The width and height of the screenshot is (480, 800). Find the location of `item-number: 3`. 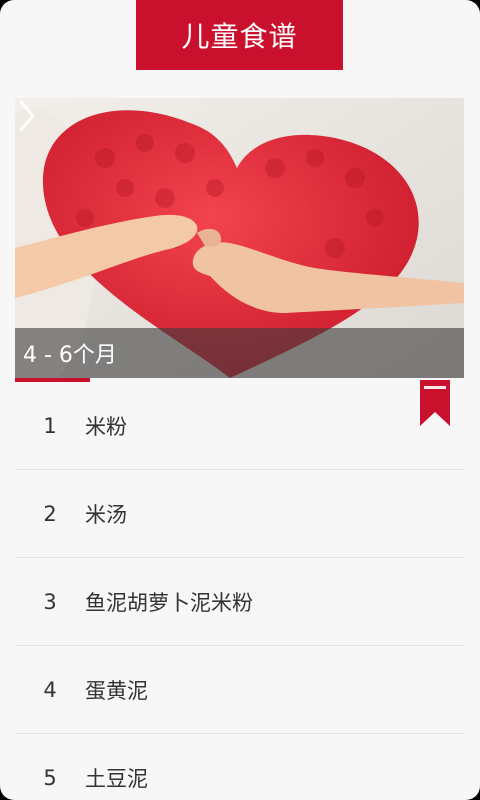

item-number: 3 is located at coordinates (50, 601).